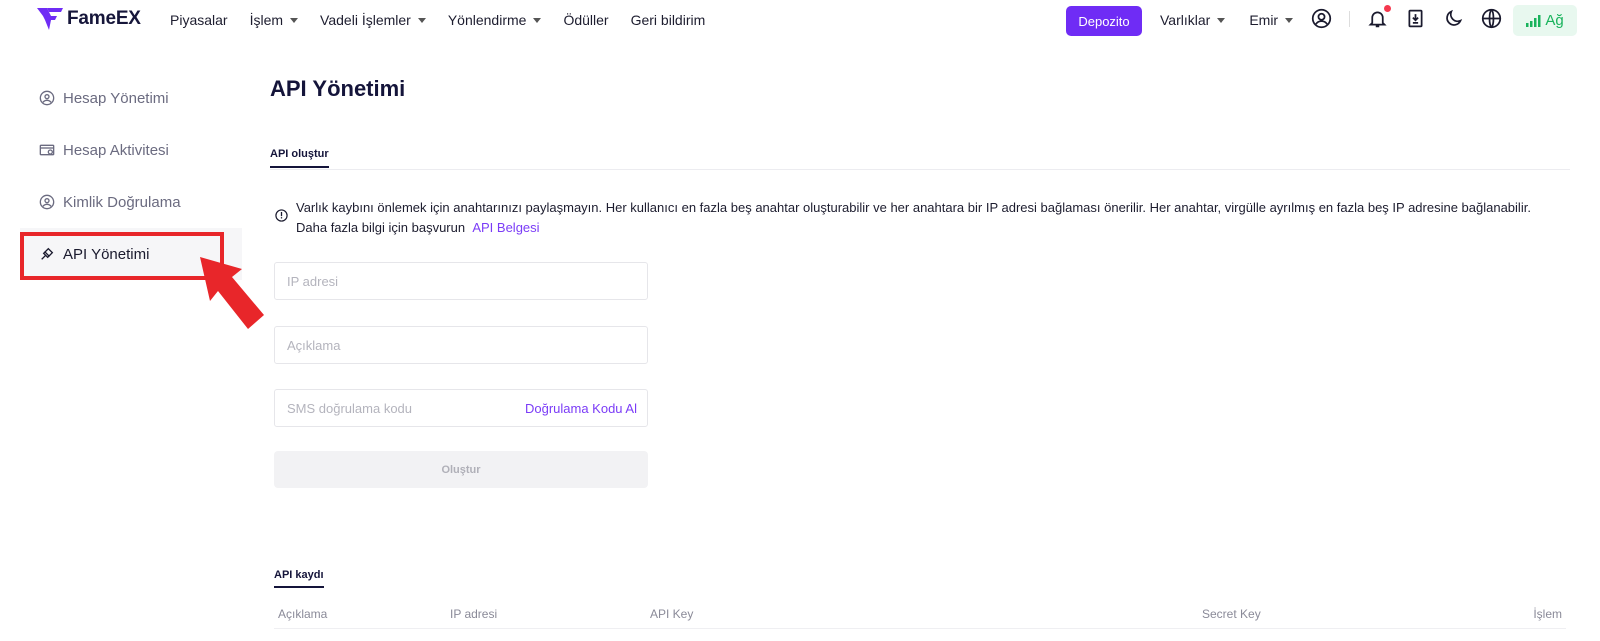 The image size is (1600, 641). I want to click on column-header: Secret Key, so click(1231, 614).